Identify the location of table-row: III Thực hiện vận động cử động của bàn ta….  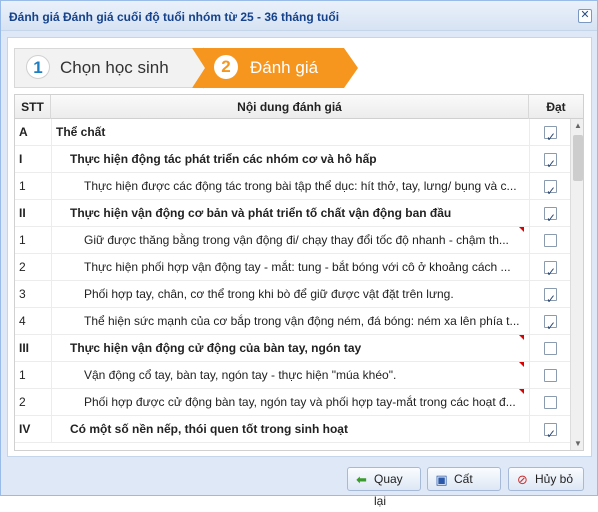
(292, 348).